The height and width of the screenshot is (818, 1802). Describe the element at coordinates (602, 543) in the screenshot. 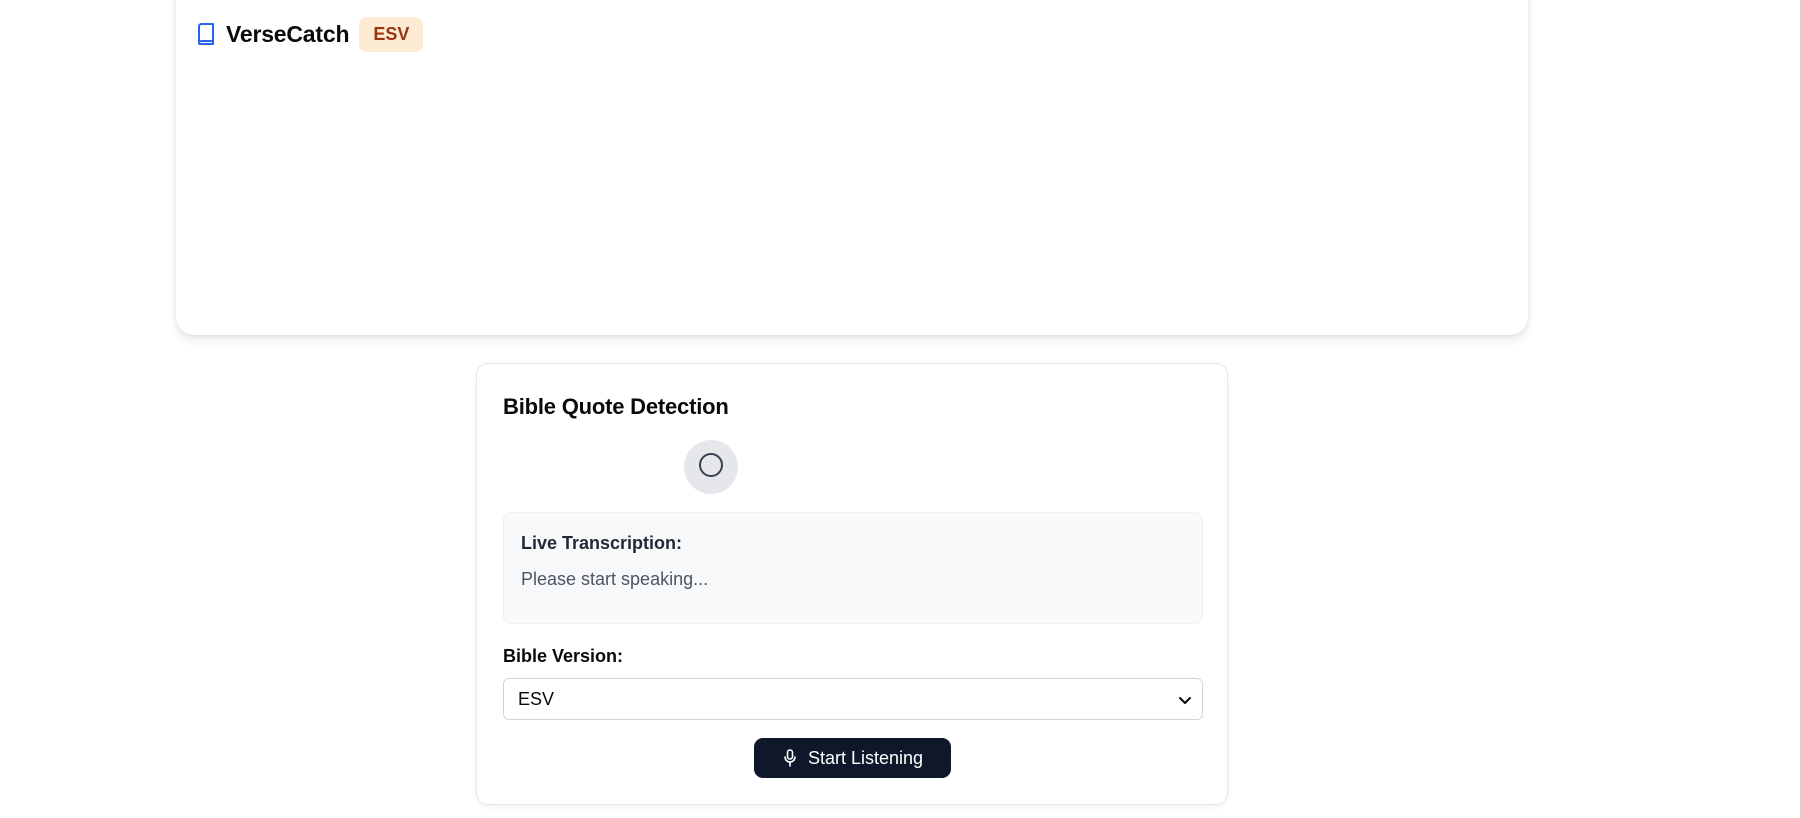

I see `transcription-label: Live Transcription:` at that location.